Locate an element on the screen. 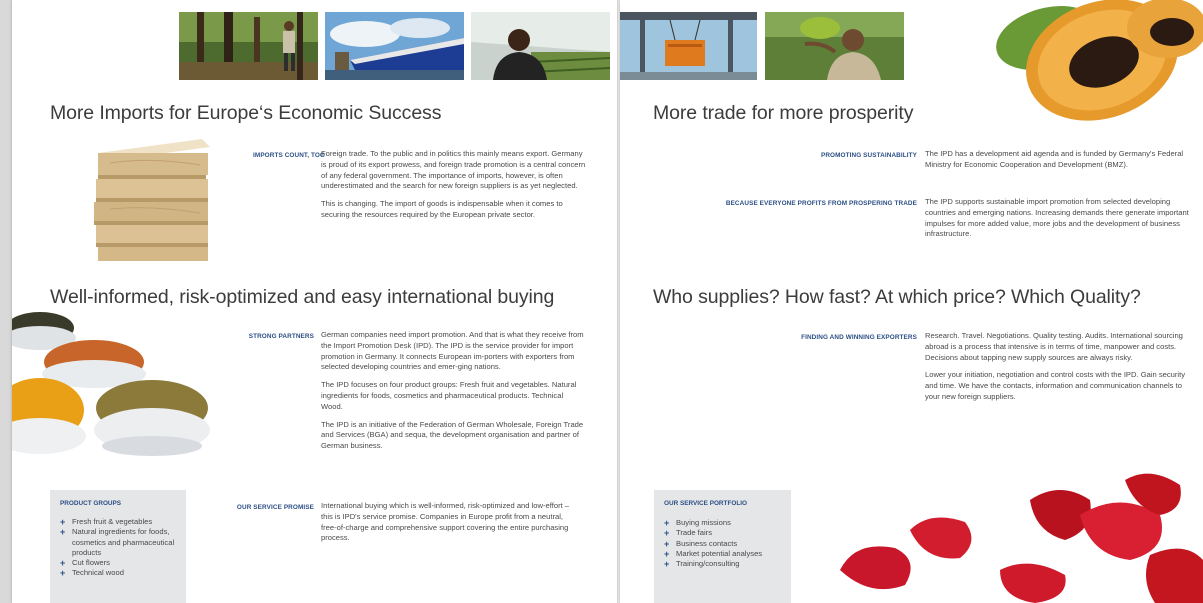 The height and width of the screenshot is (603, 1203). banana-farmer-photo is located at coordinates (834, 46).